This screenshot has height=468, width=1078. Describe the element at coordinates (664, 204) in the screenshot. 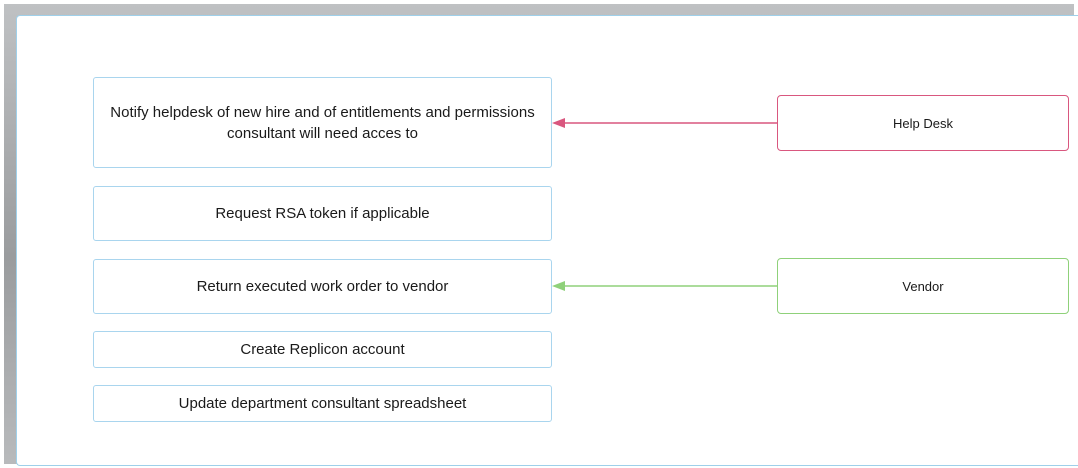

I see `connectors-layer` at that location.